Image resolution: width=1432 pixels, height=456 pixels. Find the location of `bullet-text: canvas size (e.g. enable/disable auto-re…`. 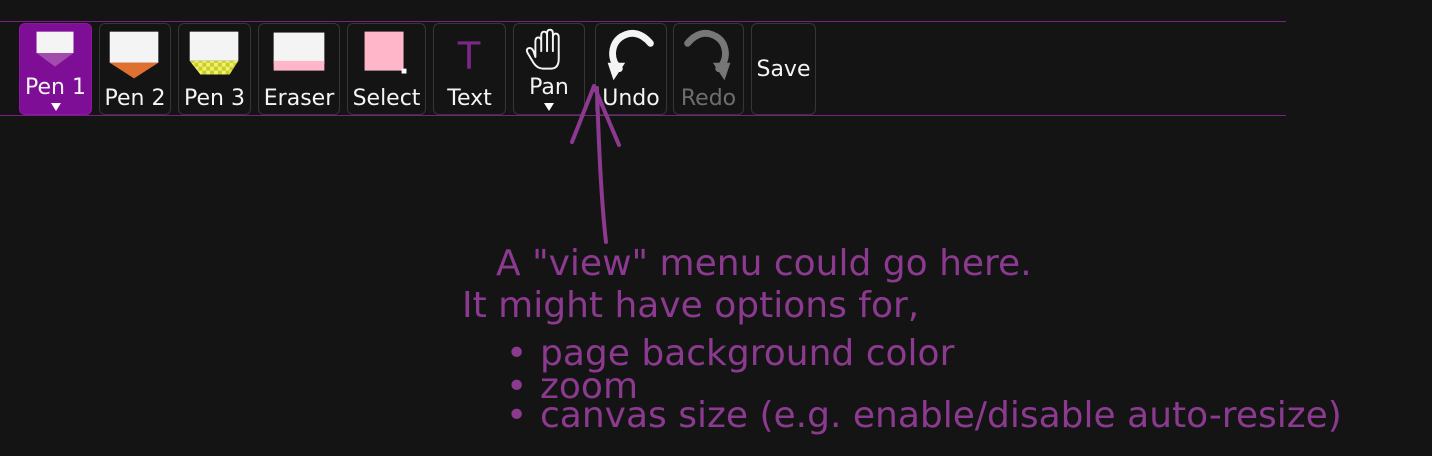

bullet-text: canvas size (e.g. enable/disable auto-re… is located at coordinates (941, 415).